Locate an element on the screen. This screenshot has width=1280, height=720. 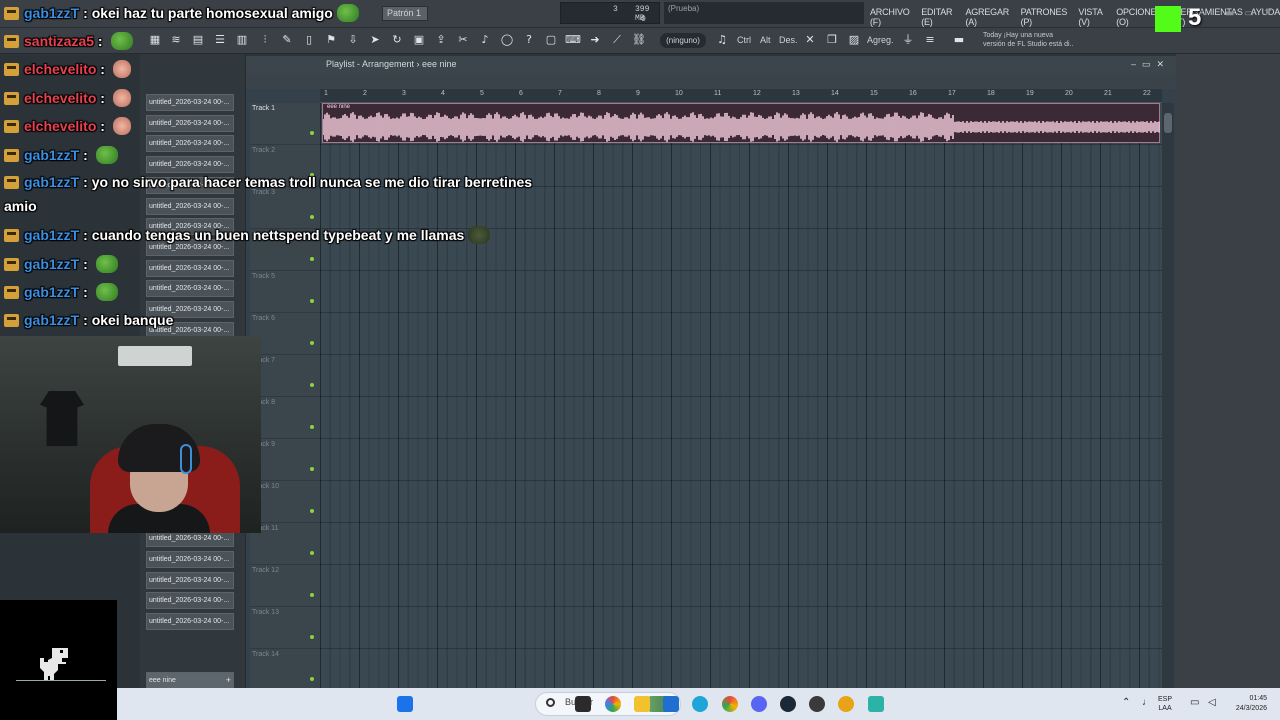
chat-message: elchevelito : is located at coordinates (67, 69).